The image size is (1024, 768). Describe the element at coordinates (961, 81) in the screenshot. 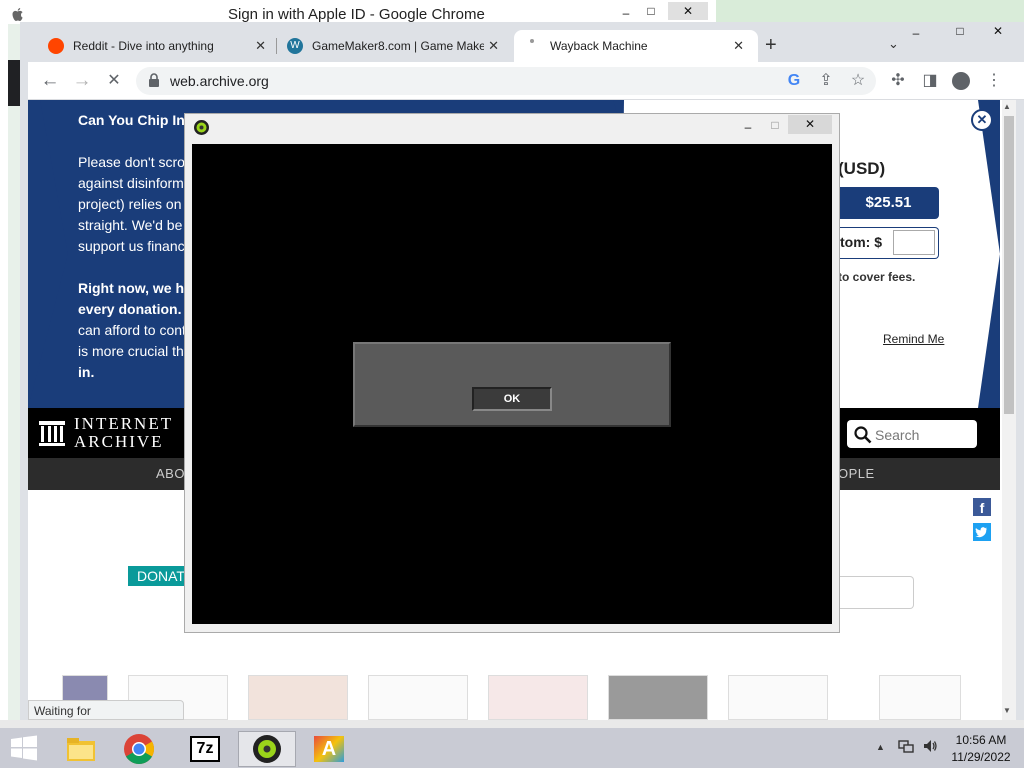

I see `profile-avatar-icon` at that location.